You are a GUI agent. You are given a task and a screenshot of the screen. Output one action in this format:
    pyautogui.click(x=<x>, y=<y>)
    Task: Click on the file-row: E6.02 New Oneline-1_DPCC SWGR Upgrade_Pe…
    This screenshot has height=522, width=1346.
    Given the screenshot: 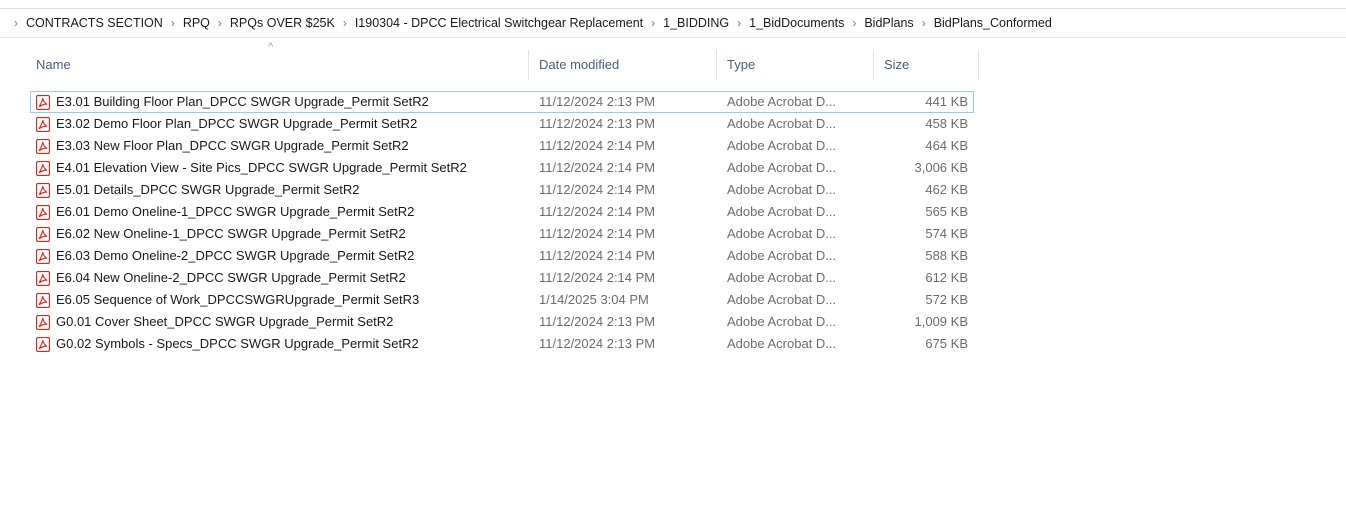 What is the action you would take?
    pyautogui.click(x=502, y=234)
    